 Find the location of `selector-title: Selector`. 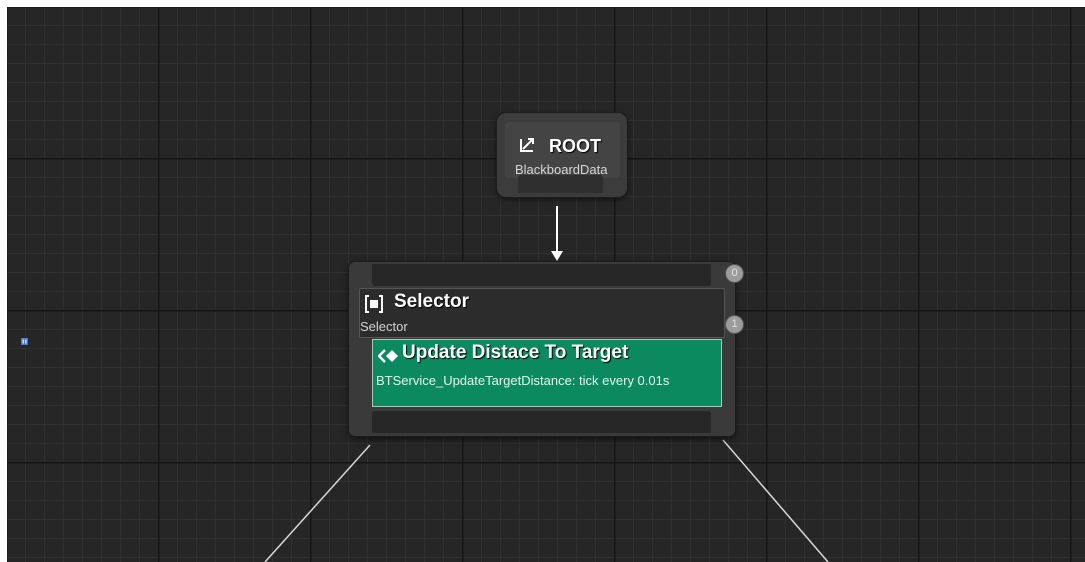

selector-title: Selector is located at coordinates (431, 301).